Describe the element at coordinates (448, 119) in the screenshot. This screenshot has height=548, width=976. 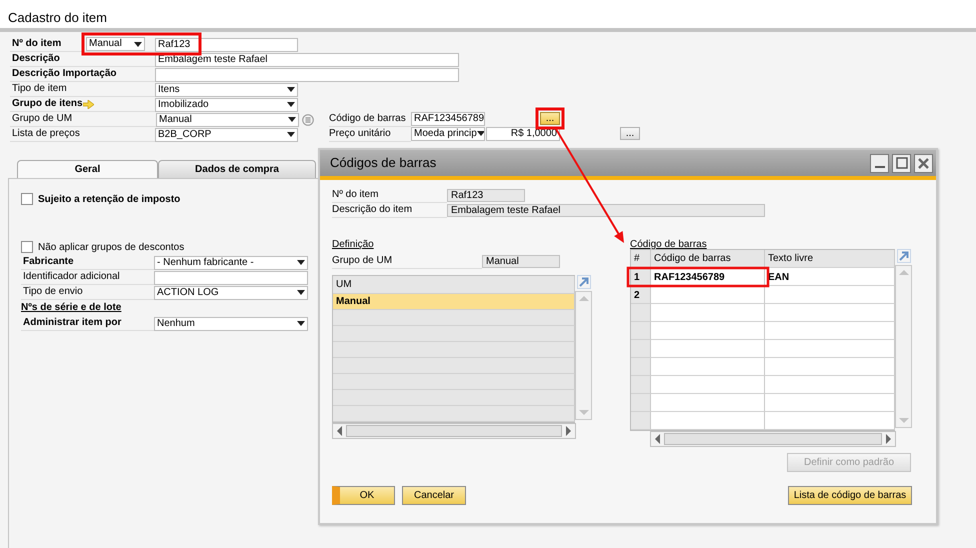
I see `input-field: RAF123456789` at that location.